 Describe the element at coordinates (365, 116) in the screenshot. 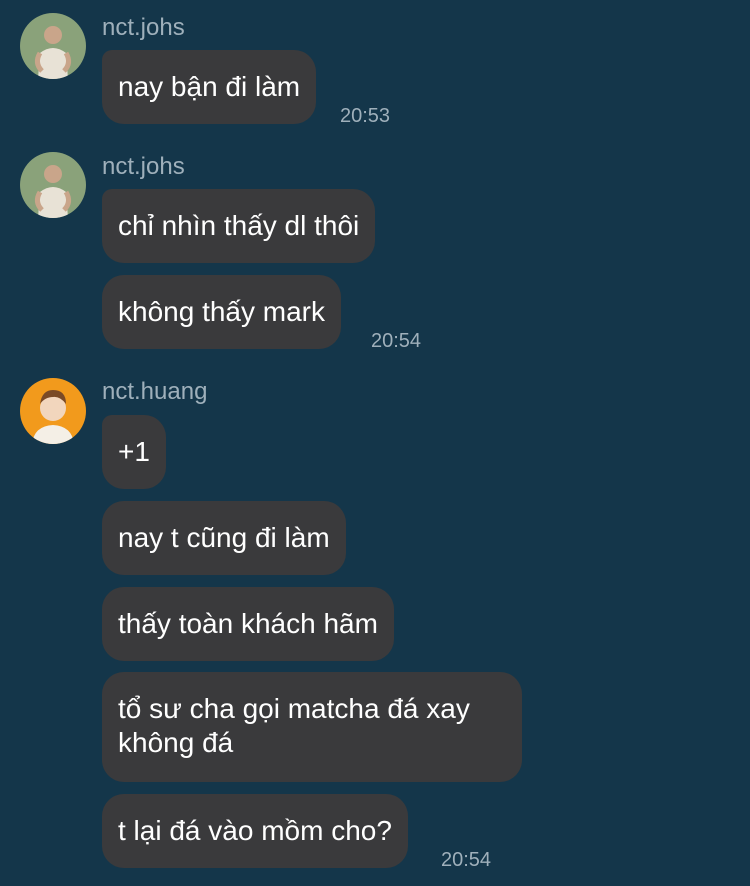

I see `message-timestamp: 20:53` at that location.